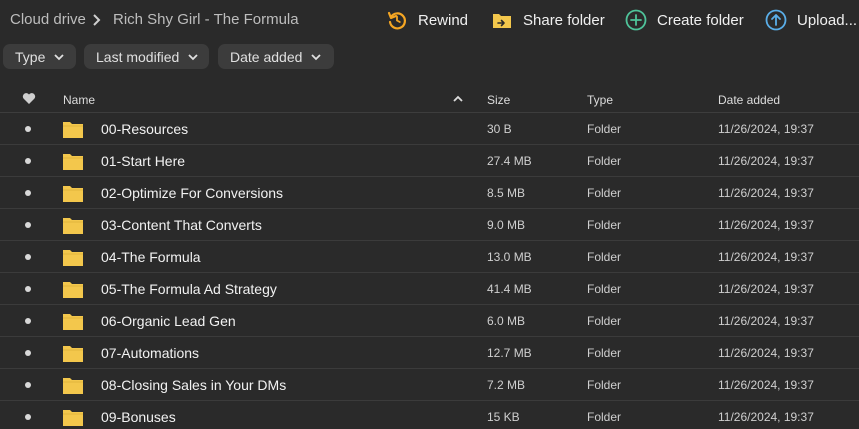  Describe the element at coordinates (509, 289) in the screenshot. I see `row-size: 41.4 MB` at that location.